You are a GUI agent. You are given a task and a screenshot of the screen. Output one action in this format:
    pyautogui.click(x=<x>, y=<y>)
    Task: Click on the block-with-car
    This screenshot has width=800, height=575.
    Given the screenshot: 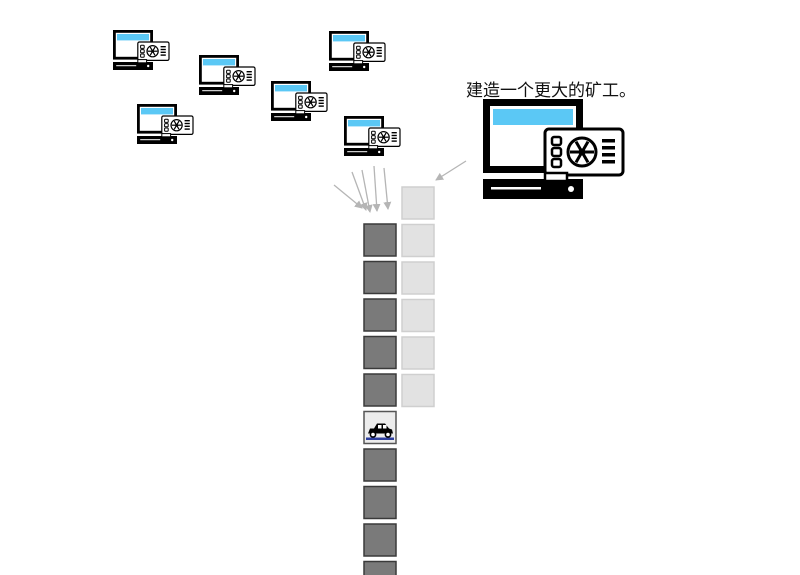 What is the action you would take?
    pyautogui.click(x=380, y=427)
    